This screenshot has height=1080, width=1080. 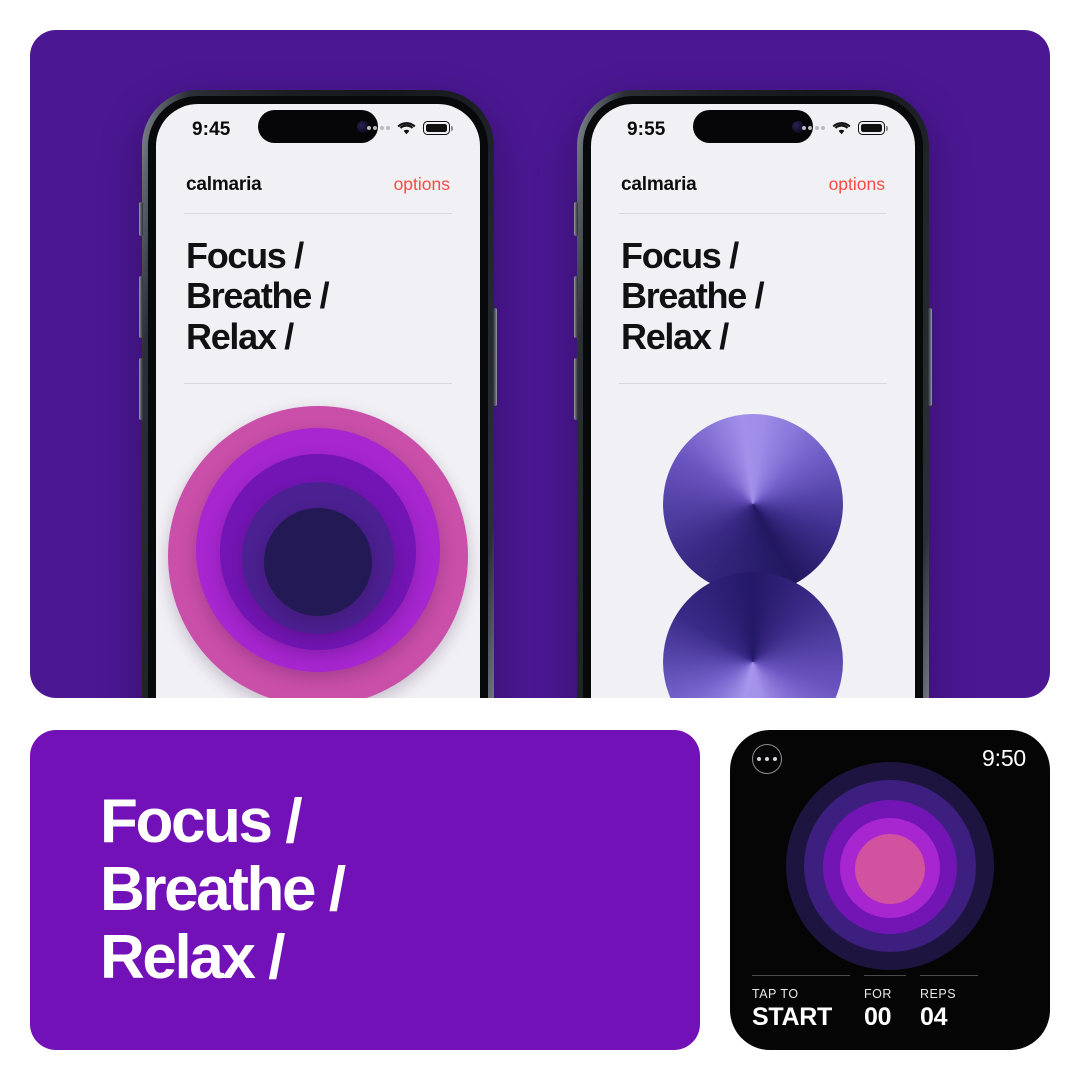 What do you see at coordinates (938, 994) in the screenshot?
I see `stat-label: REPS` at bounding box center [938, 994].